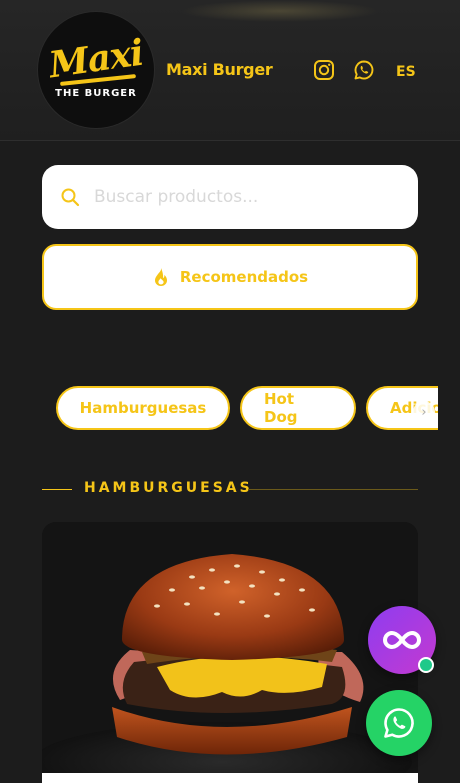 The width and height of the screenshot is (460, 783). What do you see at coordinates (333, 489) in the screenshot?
I see `section-divider-right` at bounding box center [333, 489].